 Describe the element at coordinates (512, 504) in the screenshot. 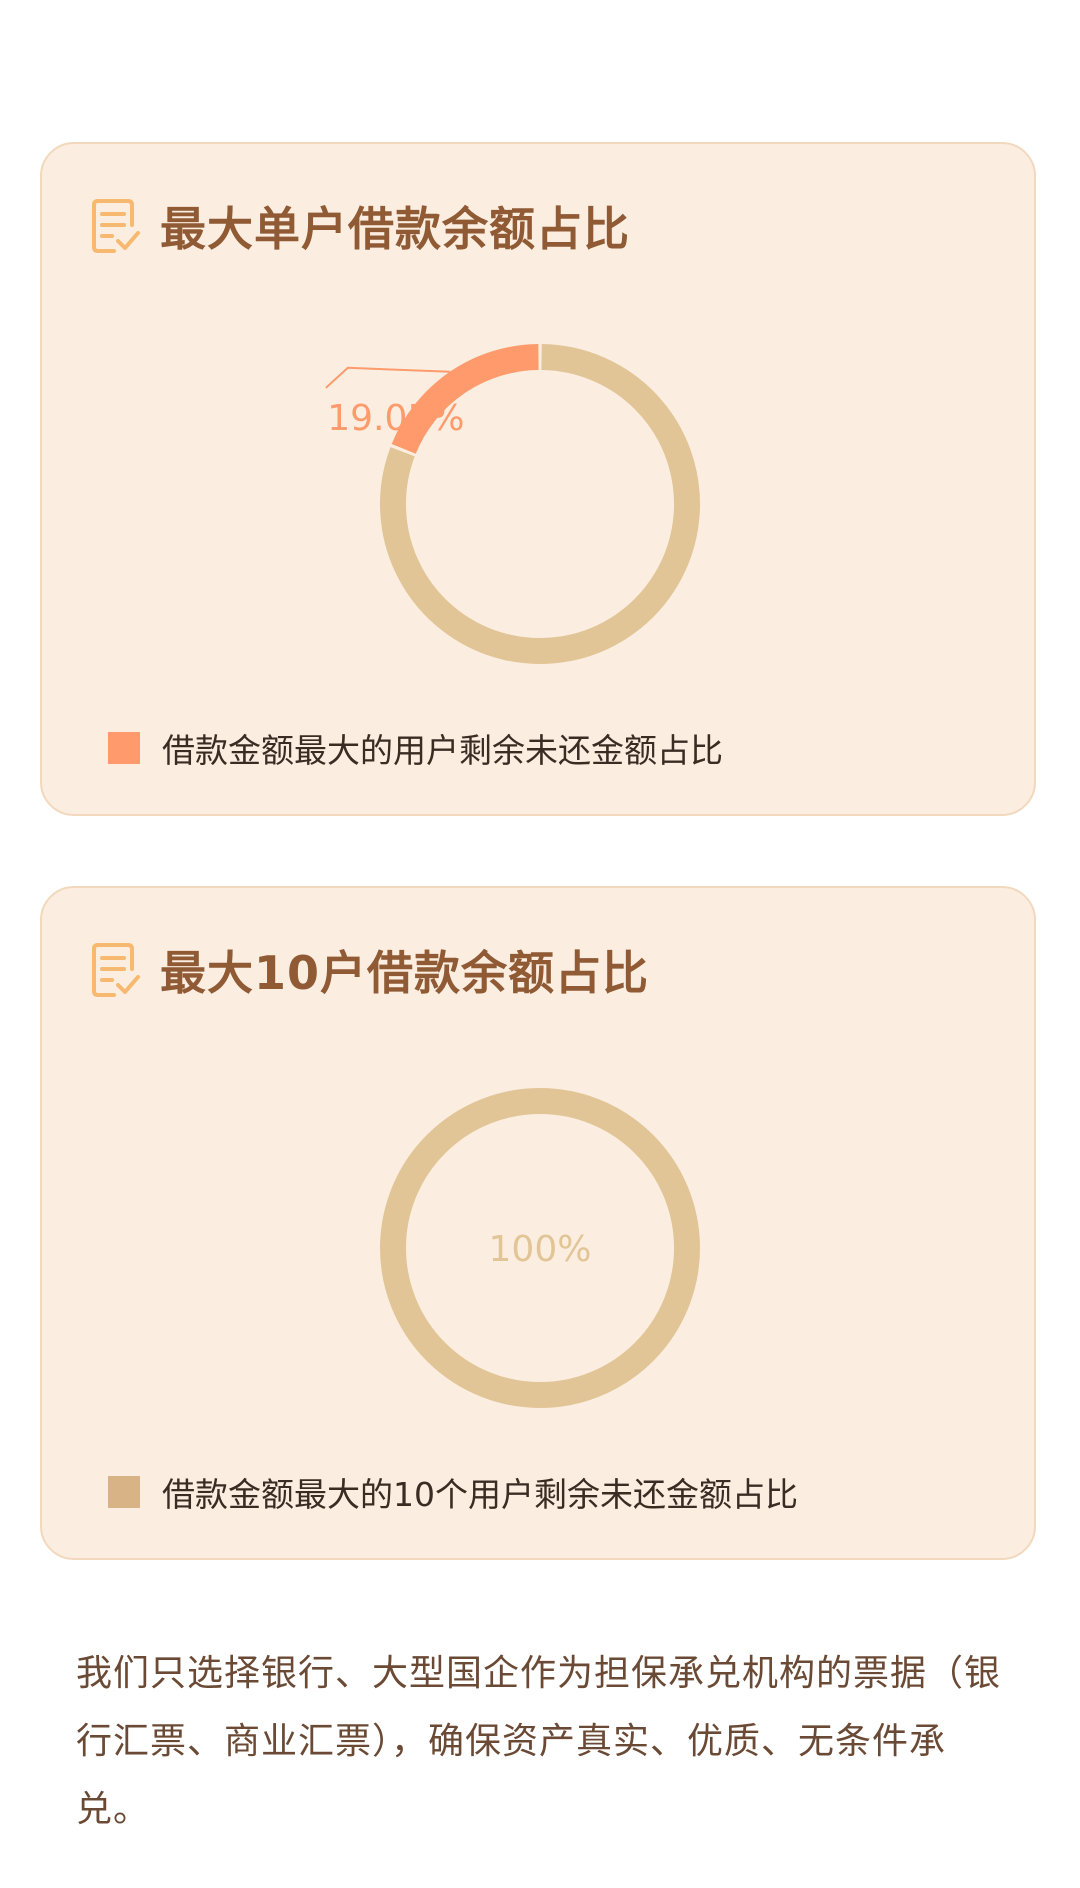

I see `donut-chart: 19.05%` at that location.